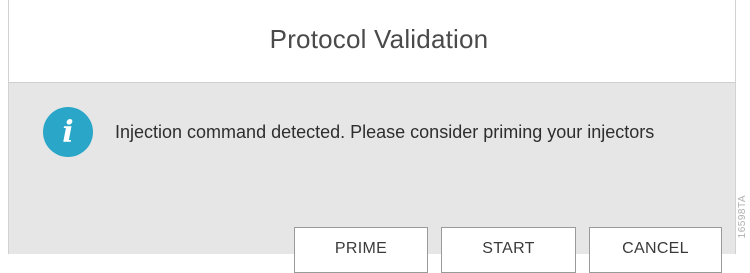  I want to click on prime-button: PRIME, so click(361, 250).